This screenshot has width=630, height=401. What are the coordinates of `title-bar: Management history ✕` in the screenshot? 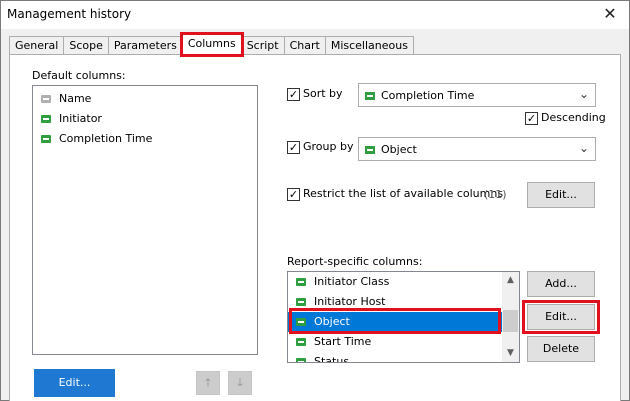 It's located at (315, 15).